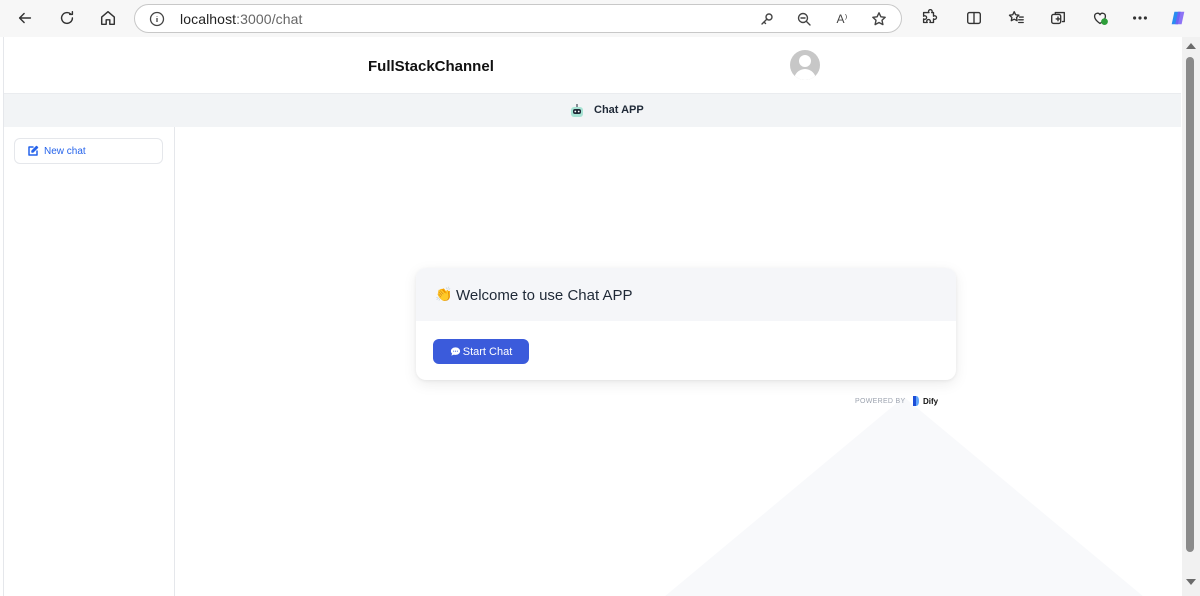 This screenshot has height=596, width=1200. I want to click on home-button, so click(108, 18).